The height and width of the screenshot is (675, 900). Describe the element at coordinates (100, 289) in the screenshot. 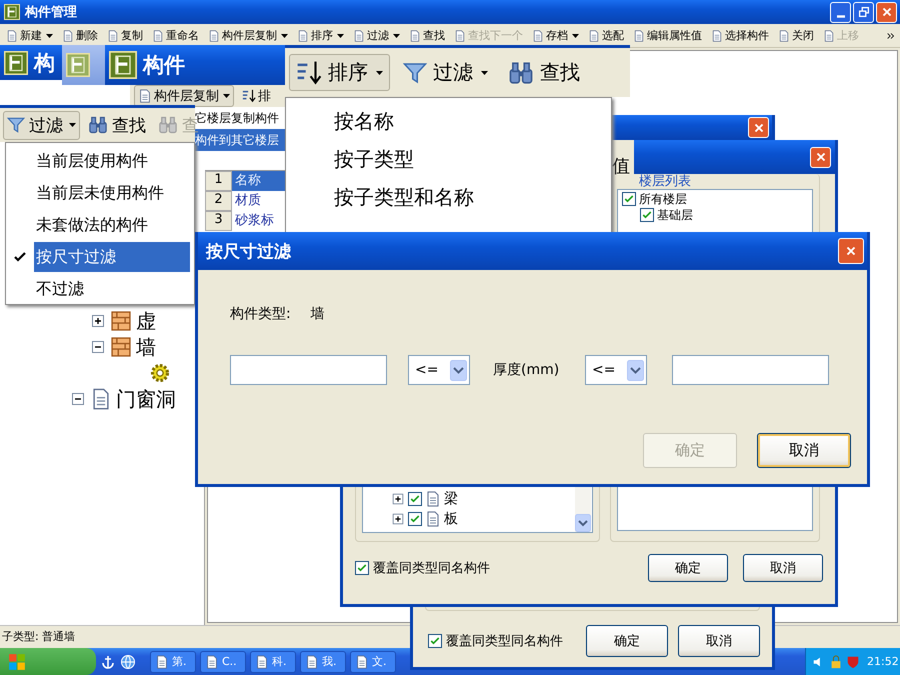

I see `menu-item: 不过滤` at that location.